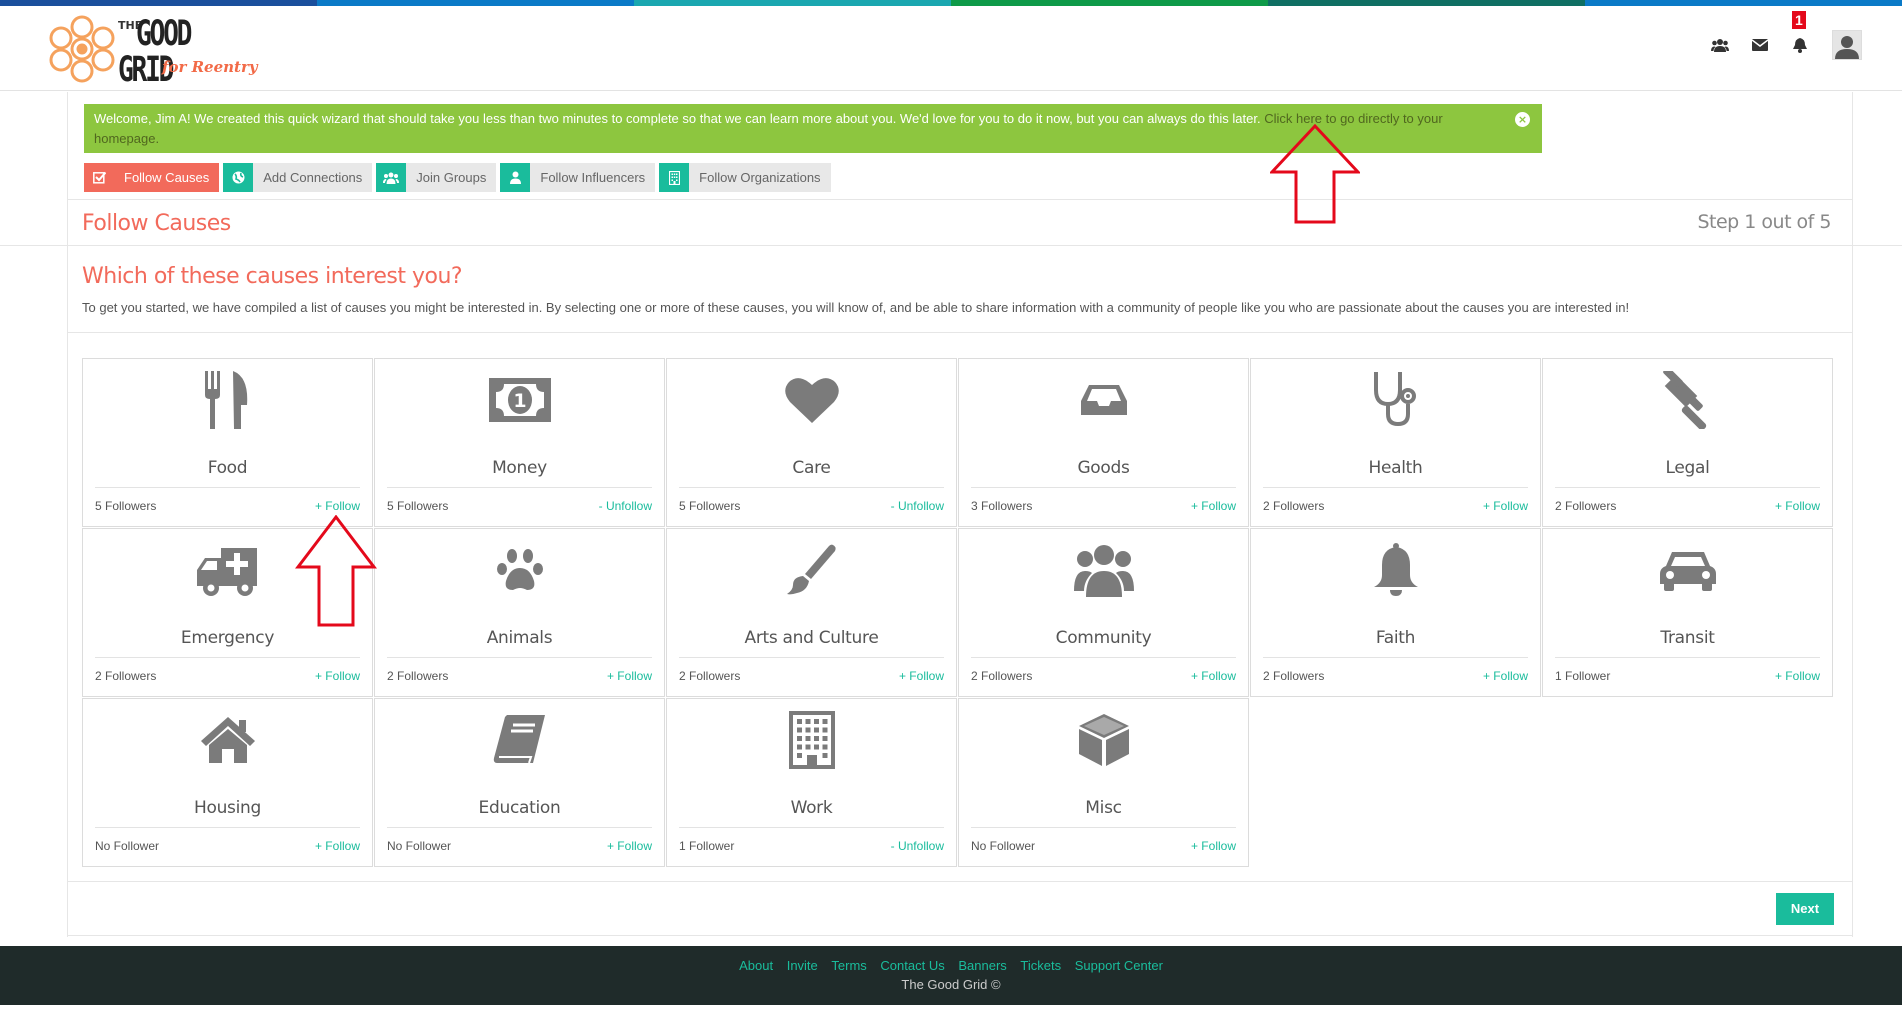  Describe the element at coordinates (1395, 612) in the screenshot. I see `cause-card: Faith 2 Followers + Follow` at that location.